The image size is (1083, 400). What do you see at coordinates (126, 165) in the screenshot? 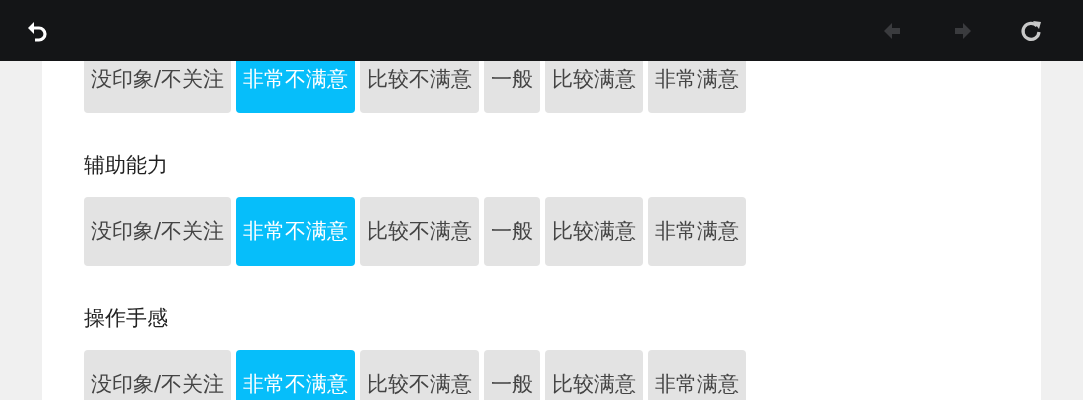
I see `question-label: 辅助能力` at bounding box center [126, 165].